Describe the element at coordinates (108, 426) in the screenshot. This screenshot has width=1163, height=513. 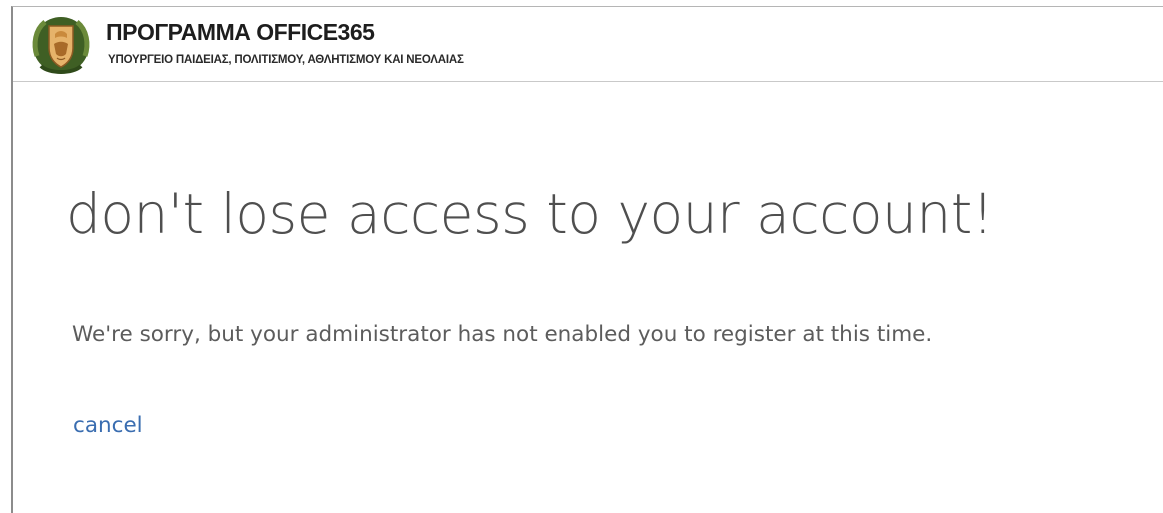
I see `cancel-link: cancel` at that location.